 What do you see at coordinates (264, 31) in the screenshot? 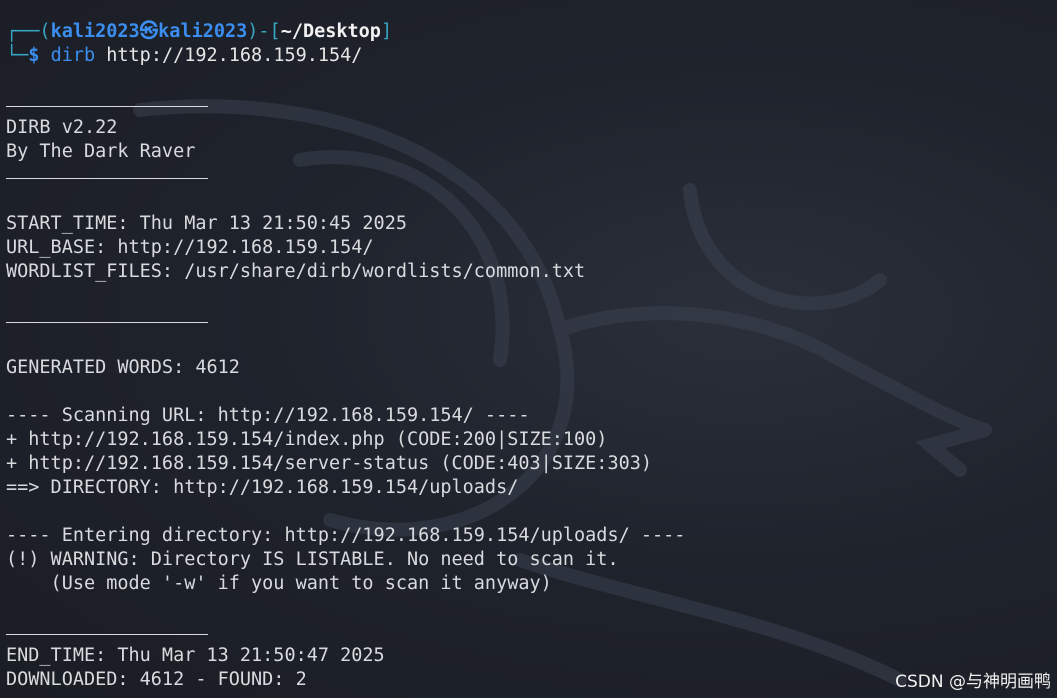
I see `prompt-frame-mid: )-[` at bounding box center [264, 31].